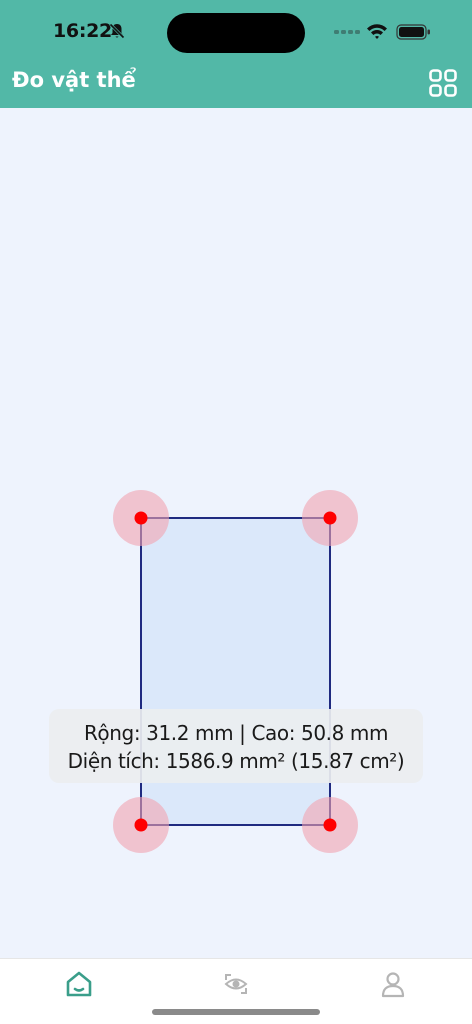 This screenshot has width=472, height=1024. I want to click on home-indicator, so click(236, 1012).